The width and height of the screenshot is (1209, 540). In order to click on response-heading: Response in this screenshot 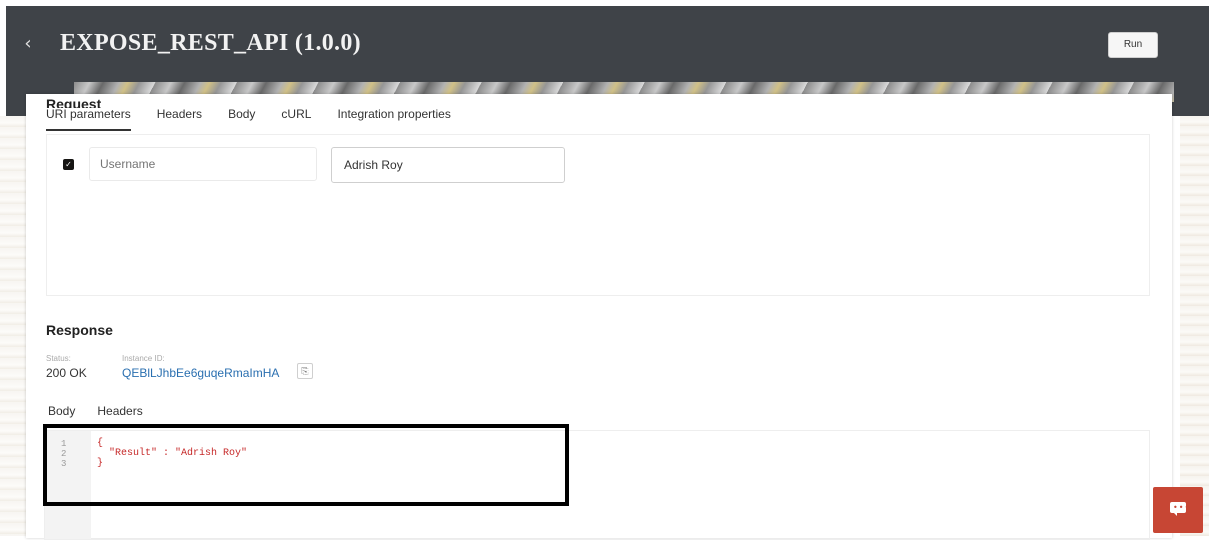, I will do `click(79, 330)`.